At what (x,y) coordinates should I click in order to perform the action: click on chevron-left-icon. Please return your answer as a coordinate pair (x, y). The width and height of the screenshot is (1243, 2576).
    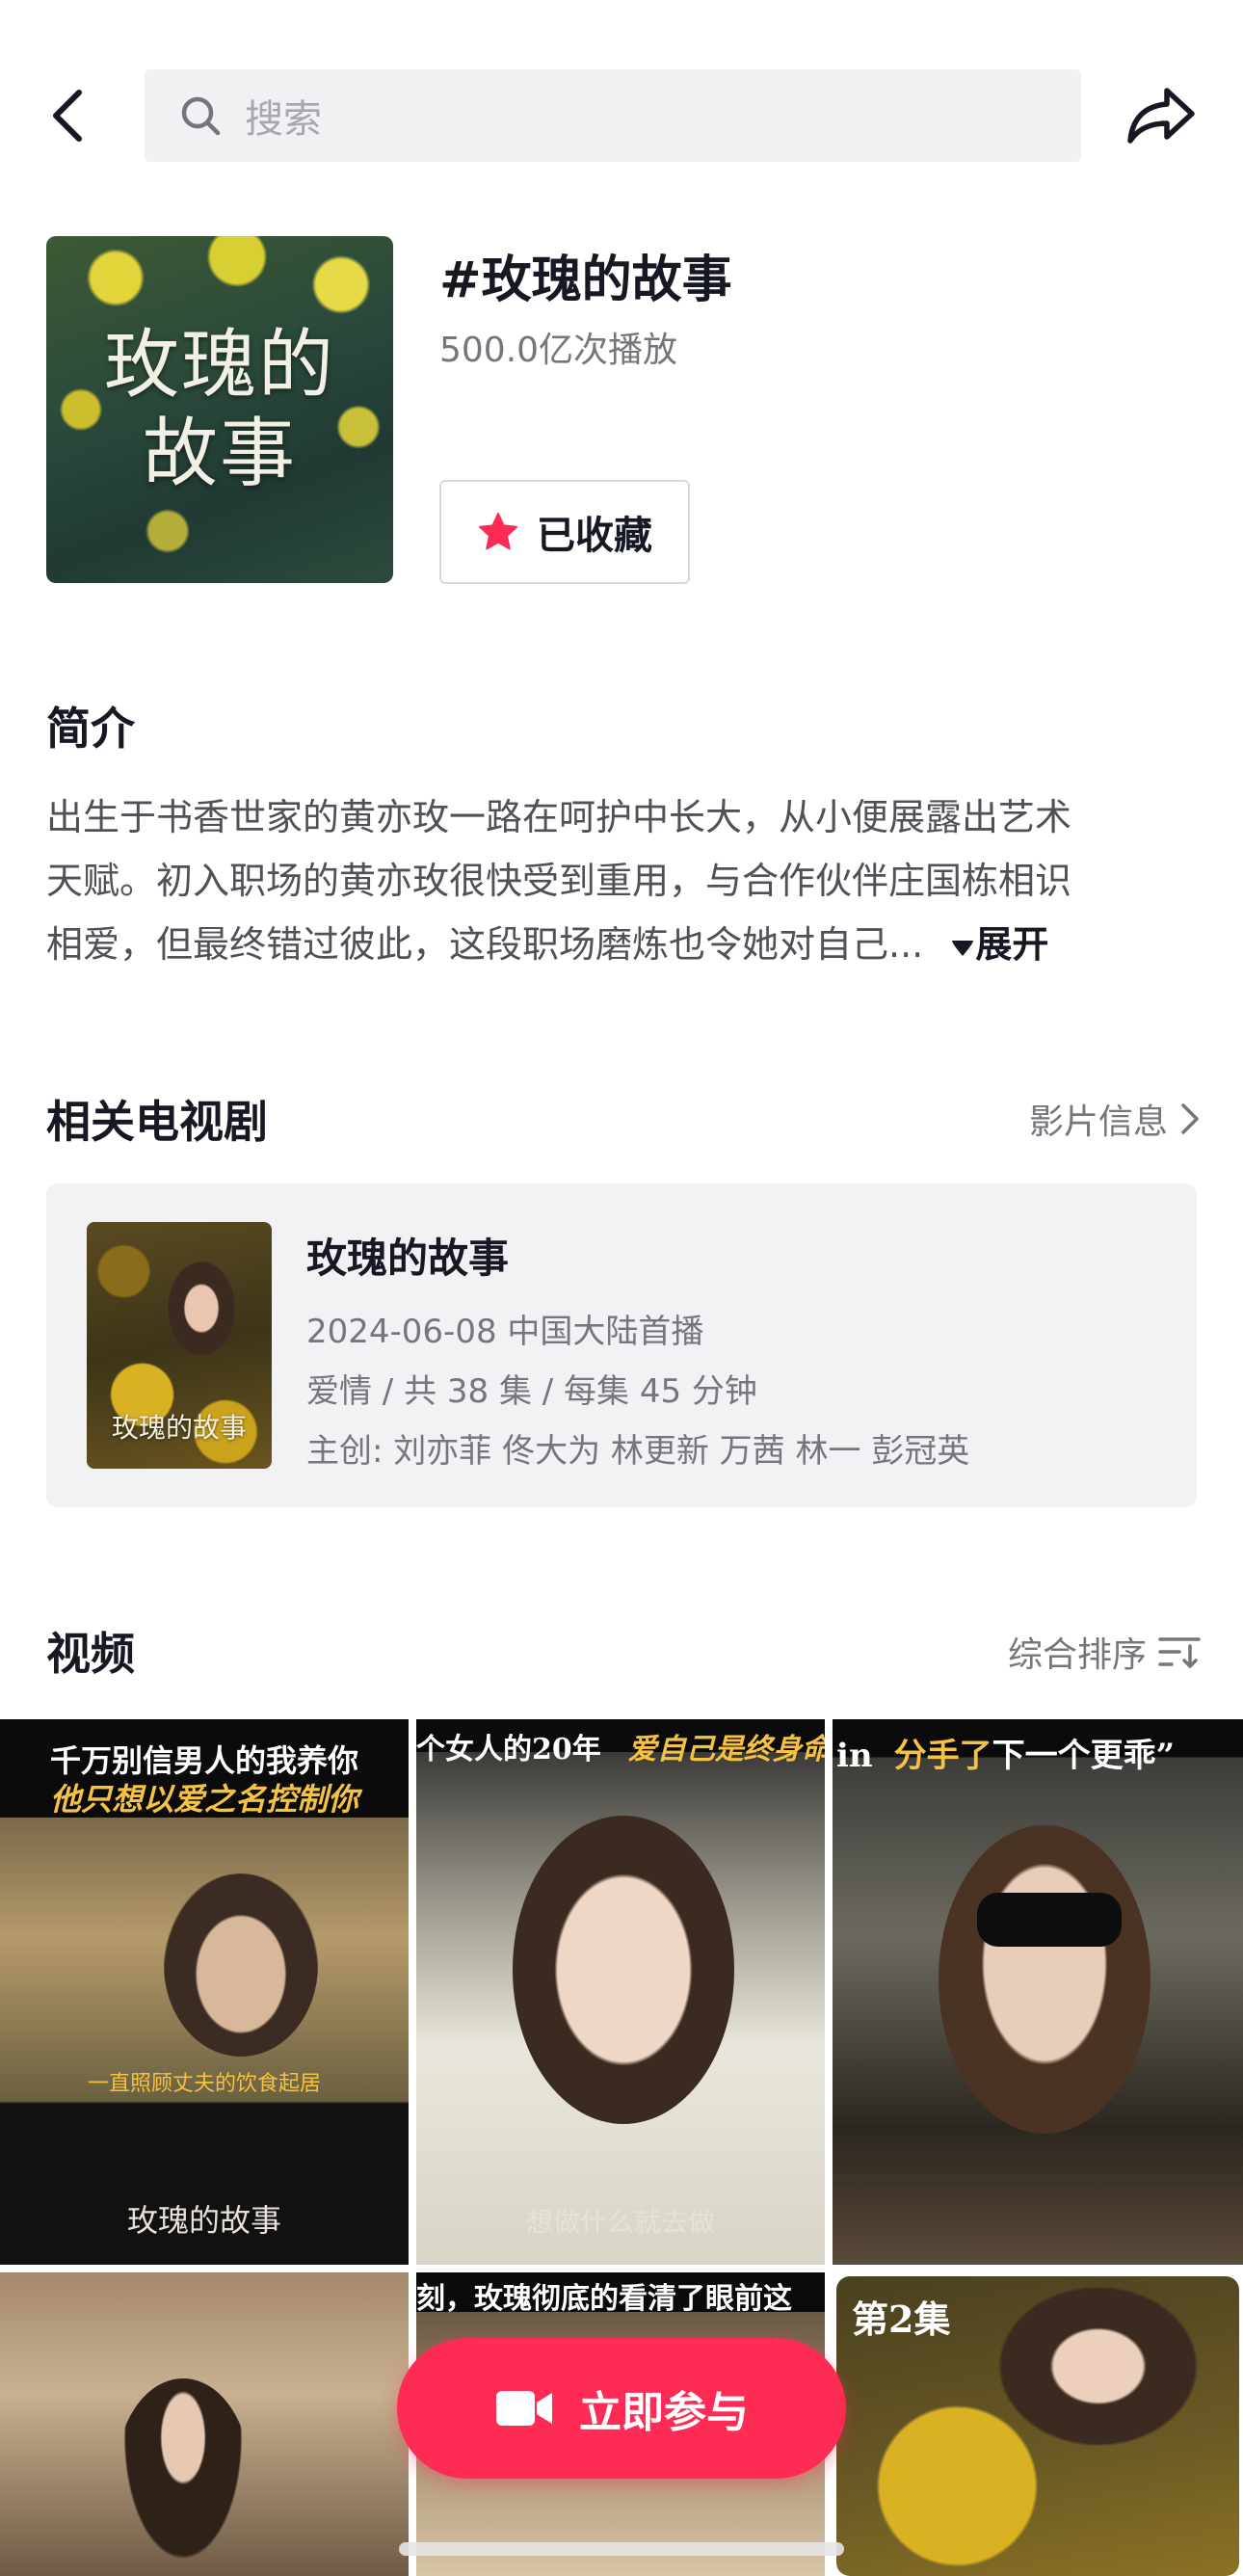
    Looking at the image, I should click on (67, 116).